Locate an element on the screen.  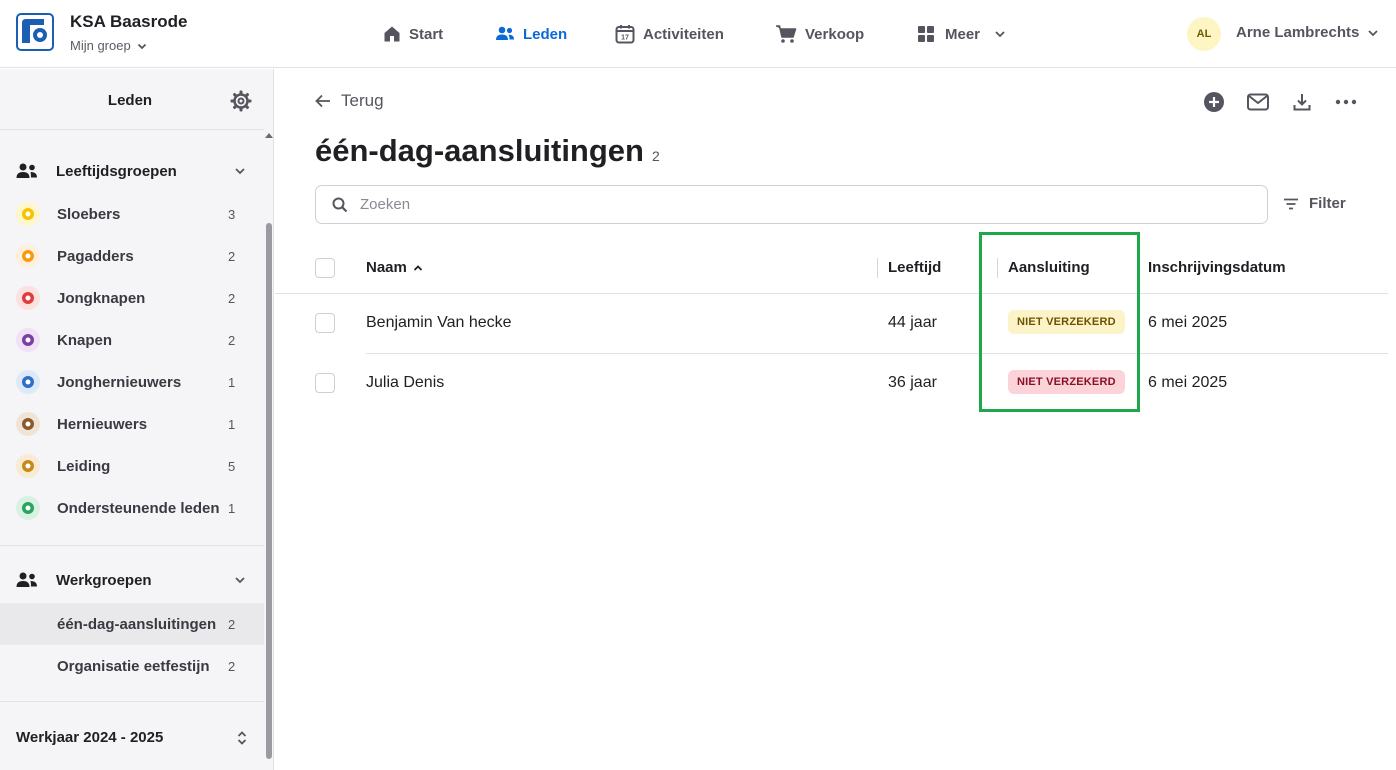
user-menu: Arne Lambrechts is located at coordinates (1307, 32).